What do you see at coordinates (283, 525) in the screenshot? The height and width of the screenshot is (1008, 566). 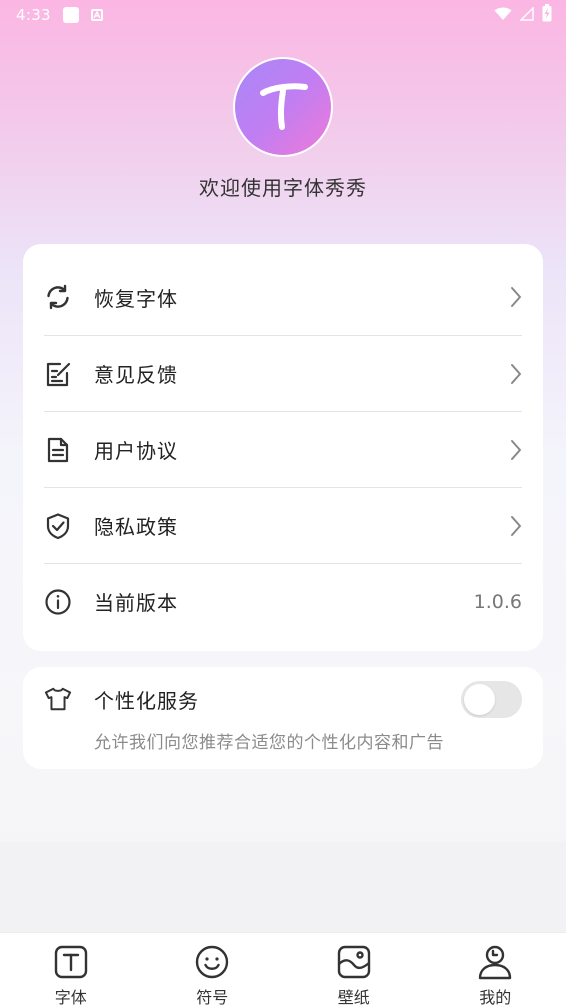 I see `menu-item-privacy-policy: 隐私政策` at bounding box center [283, 525].